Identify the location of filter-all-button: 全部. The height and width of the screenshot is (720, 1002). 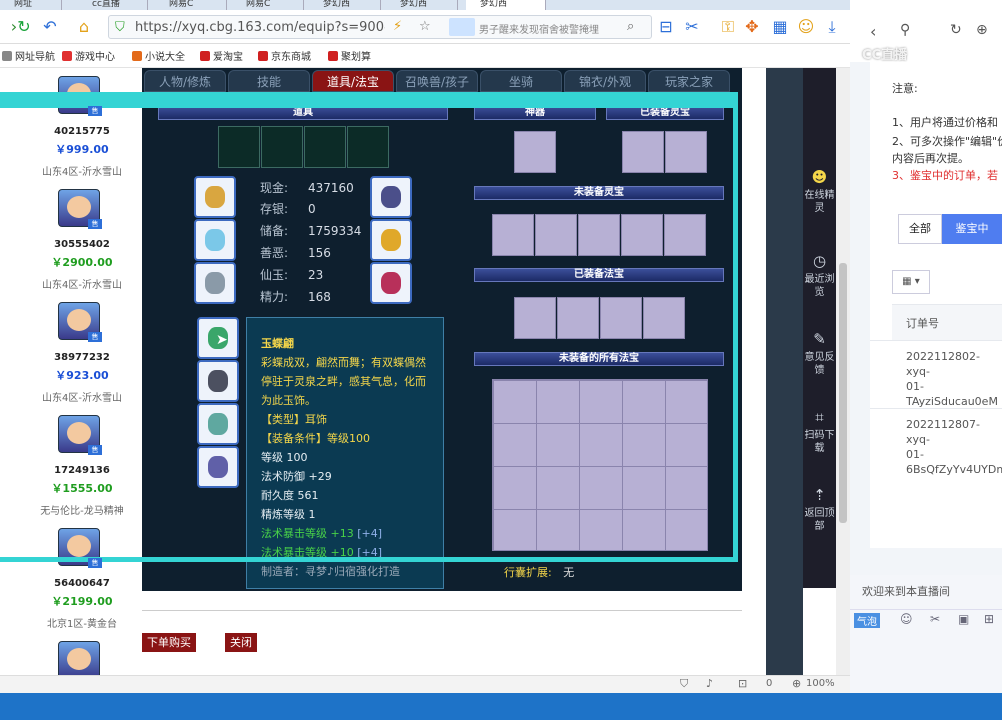
(920, 229).